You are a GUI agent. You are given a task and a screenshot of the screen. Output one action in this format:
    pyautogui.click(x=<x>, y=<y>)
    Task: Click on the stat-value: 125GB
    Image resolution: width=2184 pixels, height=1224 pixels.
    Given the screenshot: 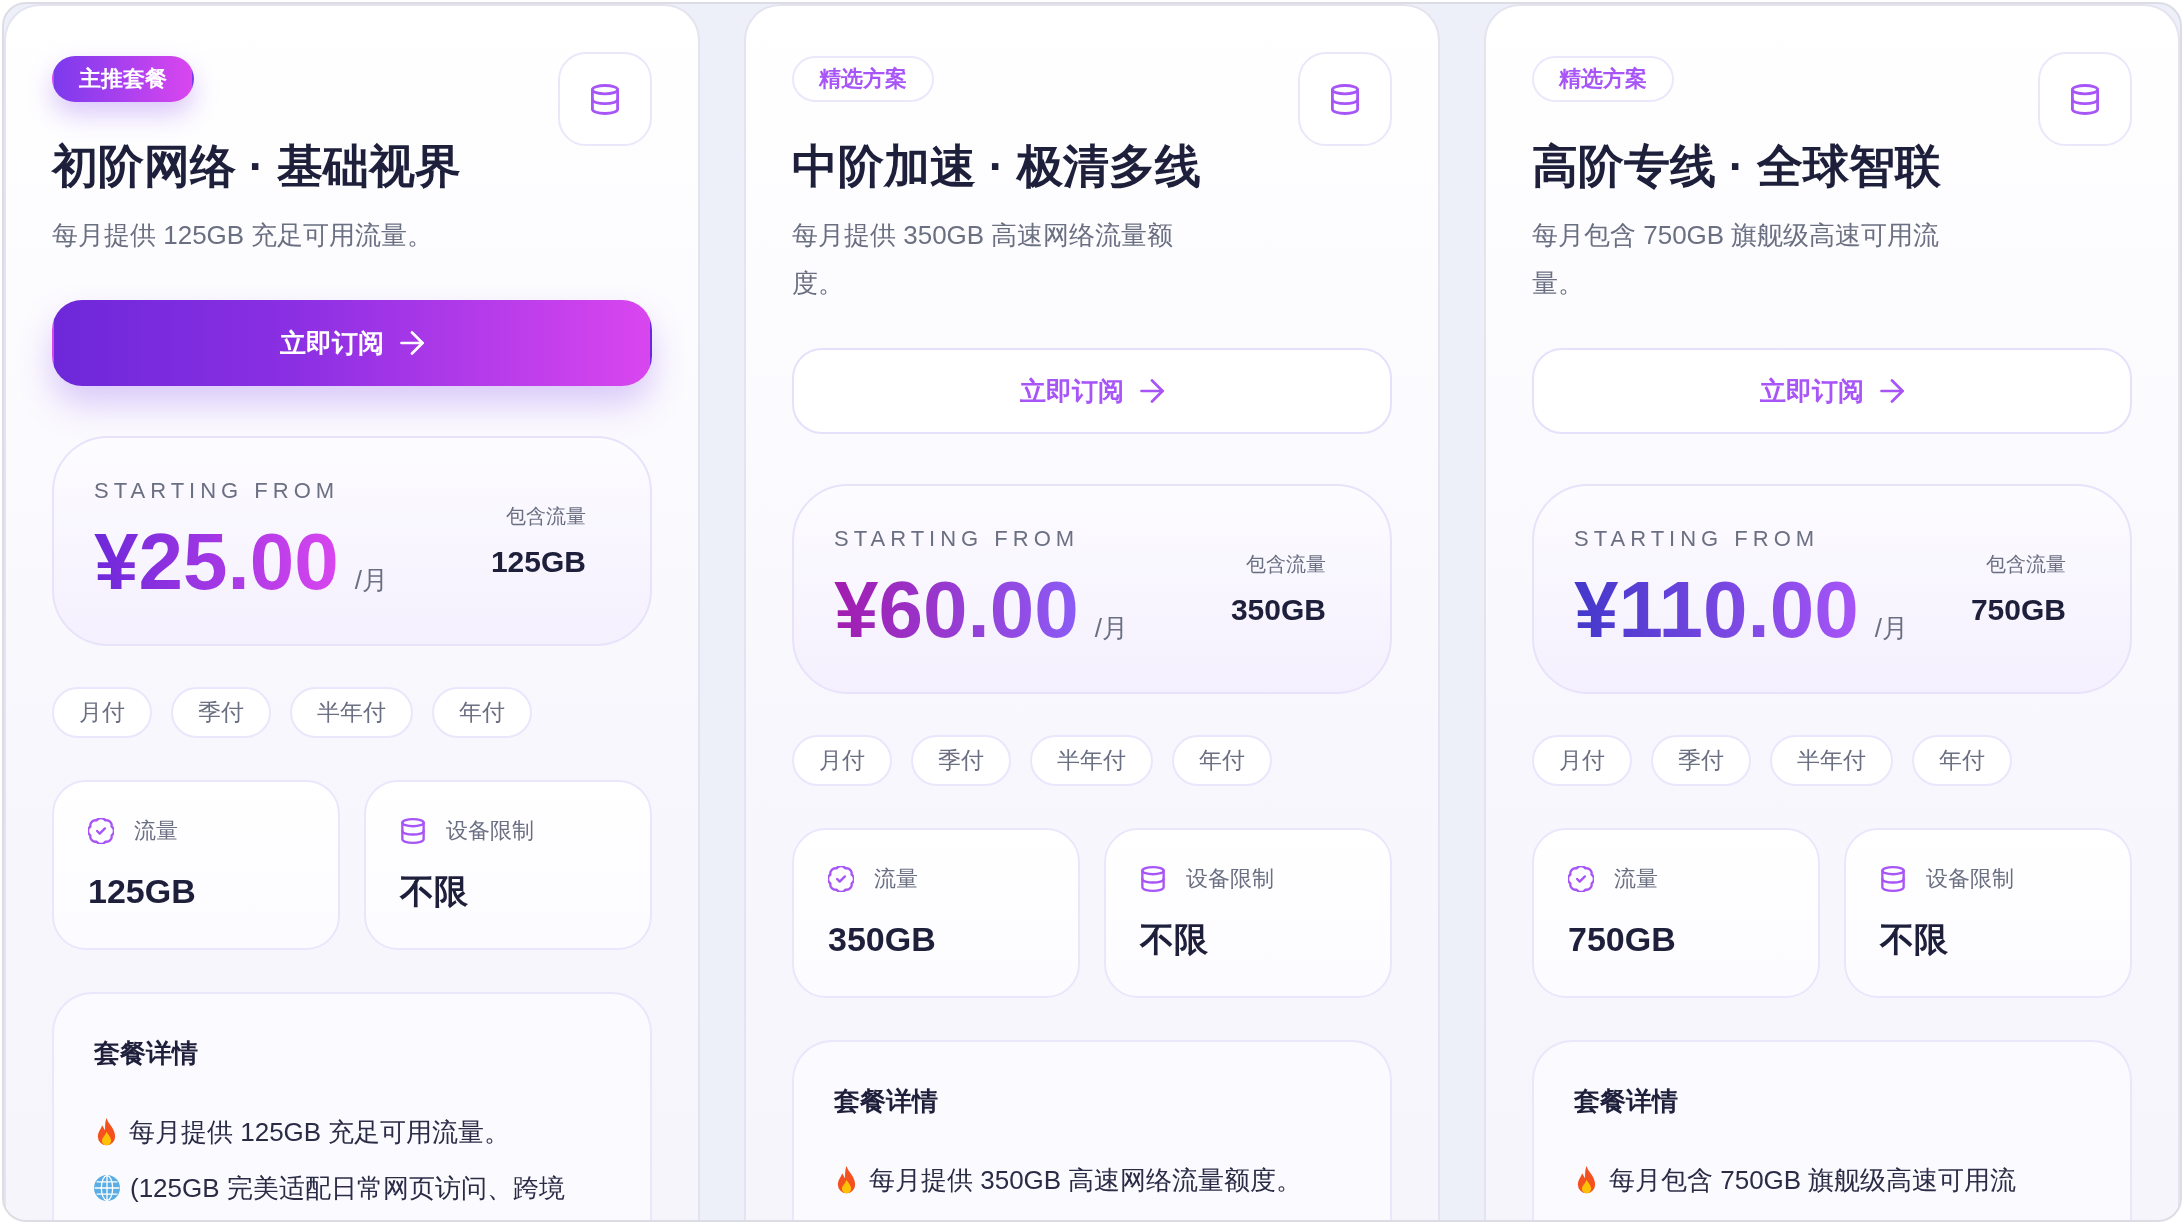 What is the action you would take?
    pyautogui.click(x=142, y=891)
    